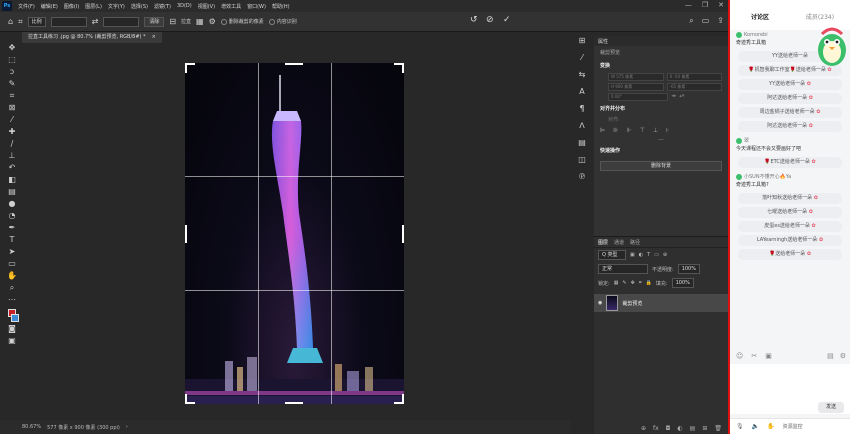 Image resolution: width=850 pixels, height=434 pixels. Describe the element at coordinates (582, 40) in the screenshot. I see `history-panel-icon: ⊞` at that location.